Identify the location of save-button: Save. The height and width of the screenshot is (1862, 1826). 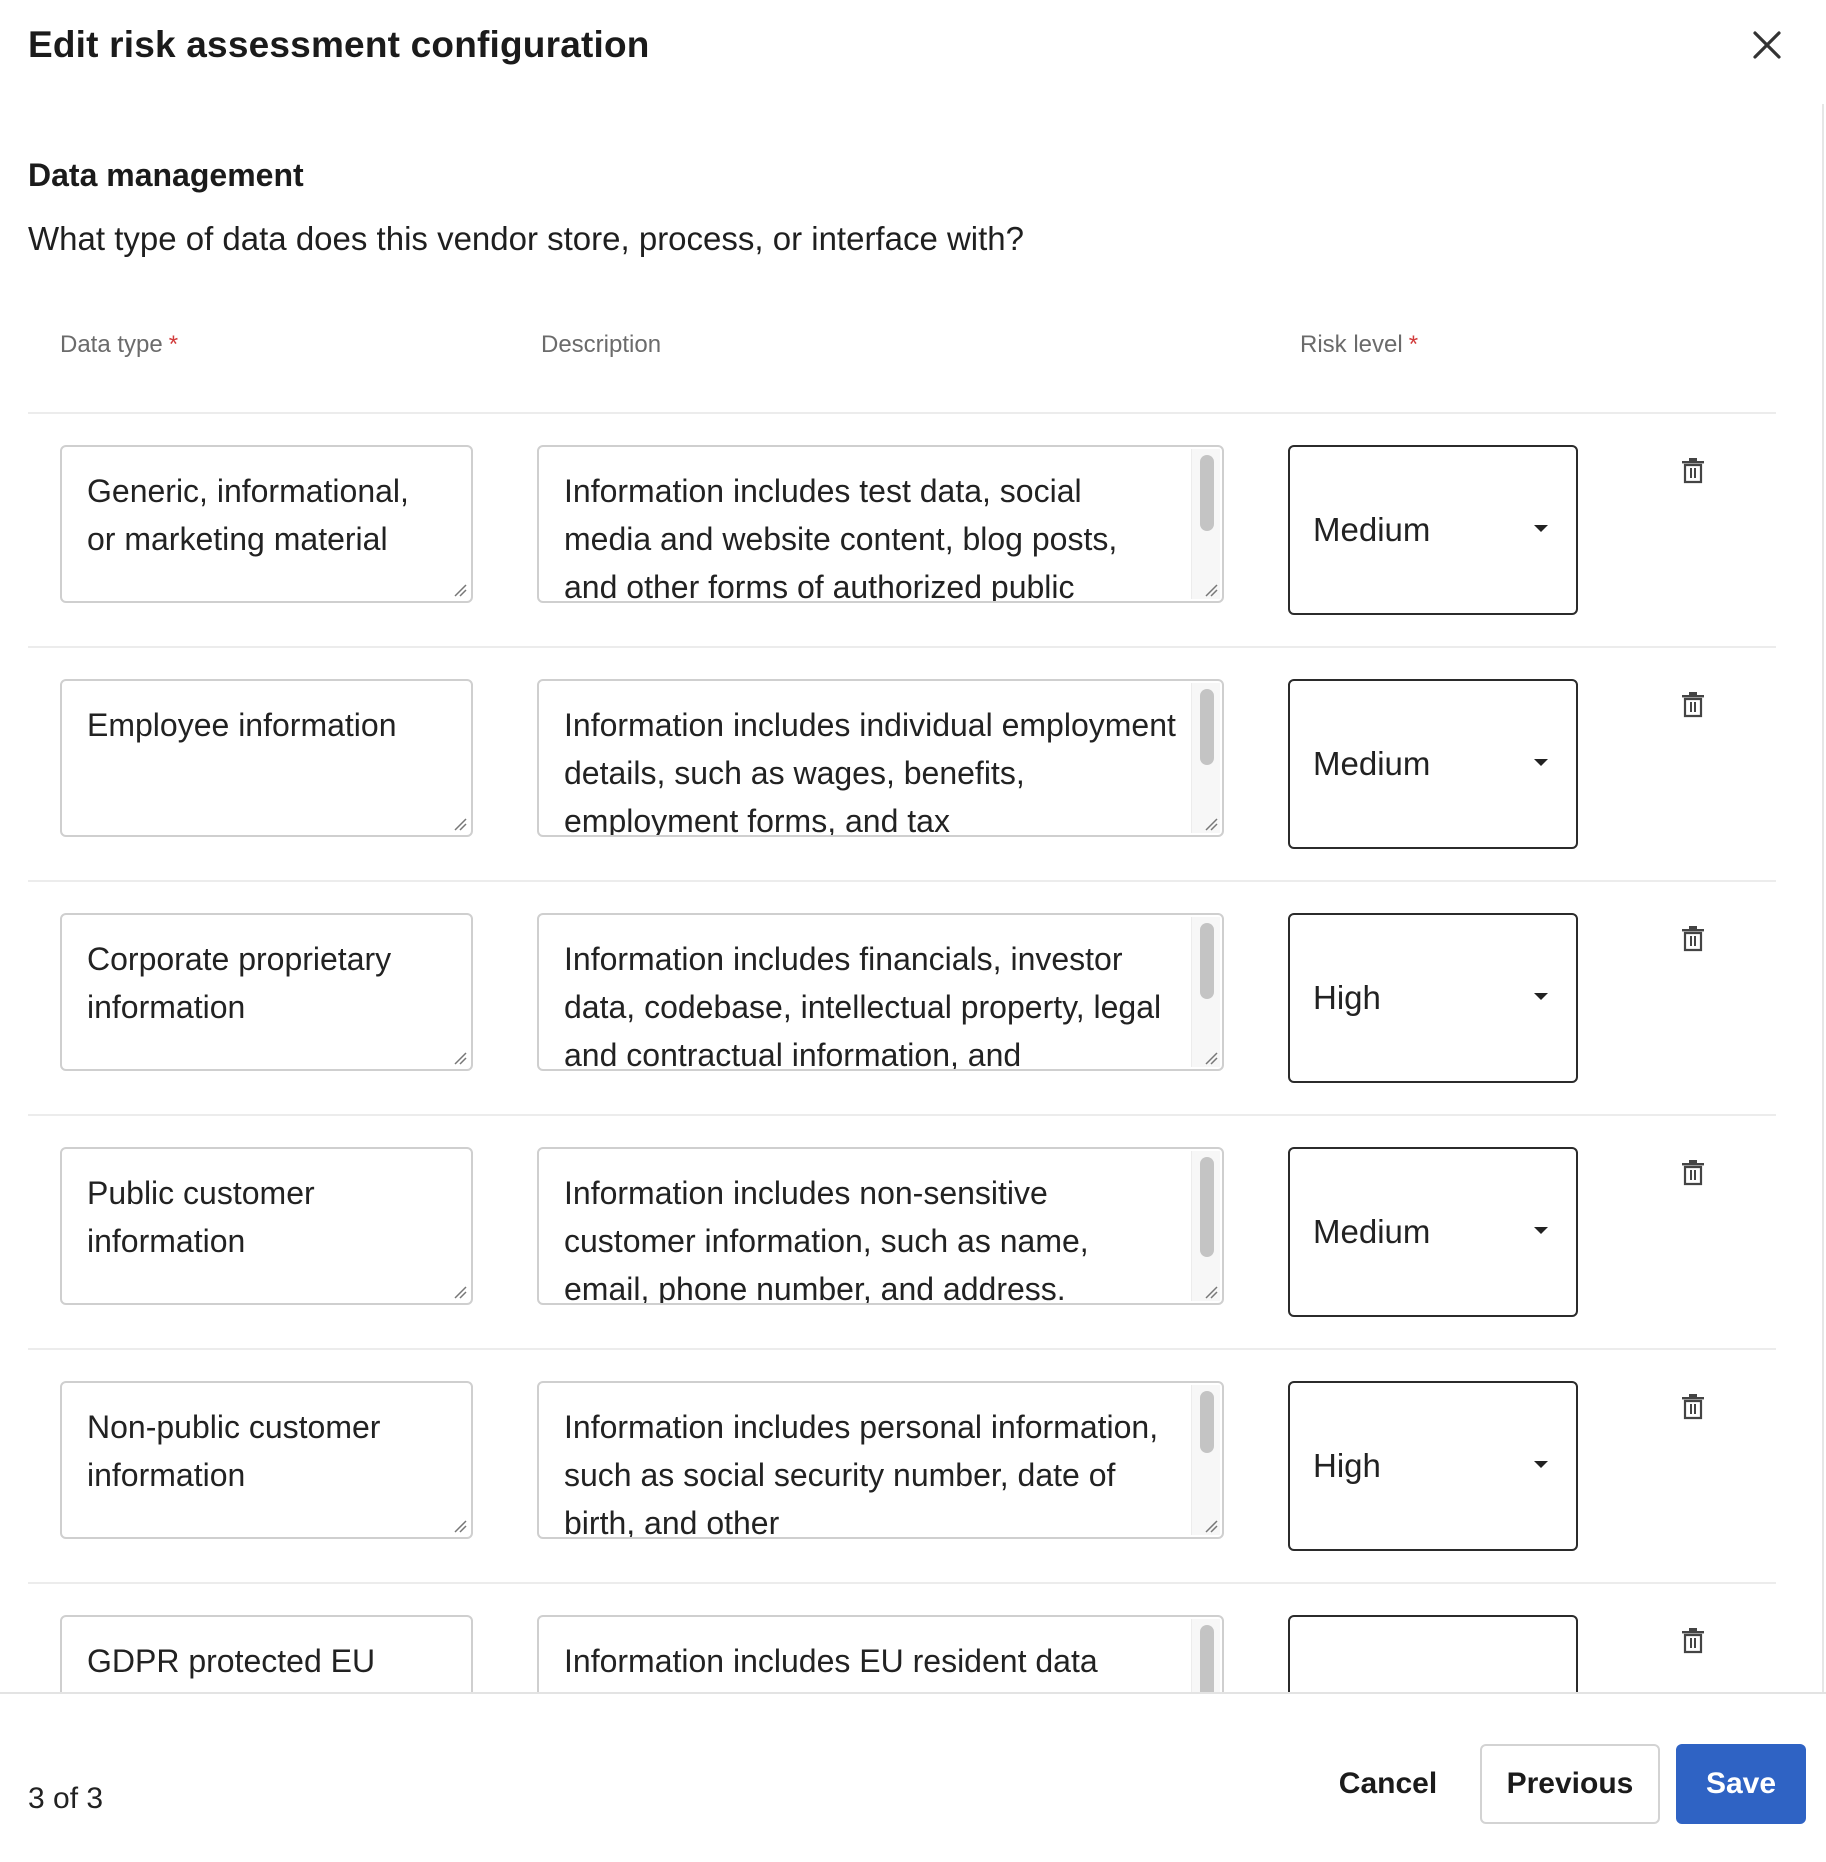
(1741, 1784).